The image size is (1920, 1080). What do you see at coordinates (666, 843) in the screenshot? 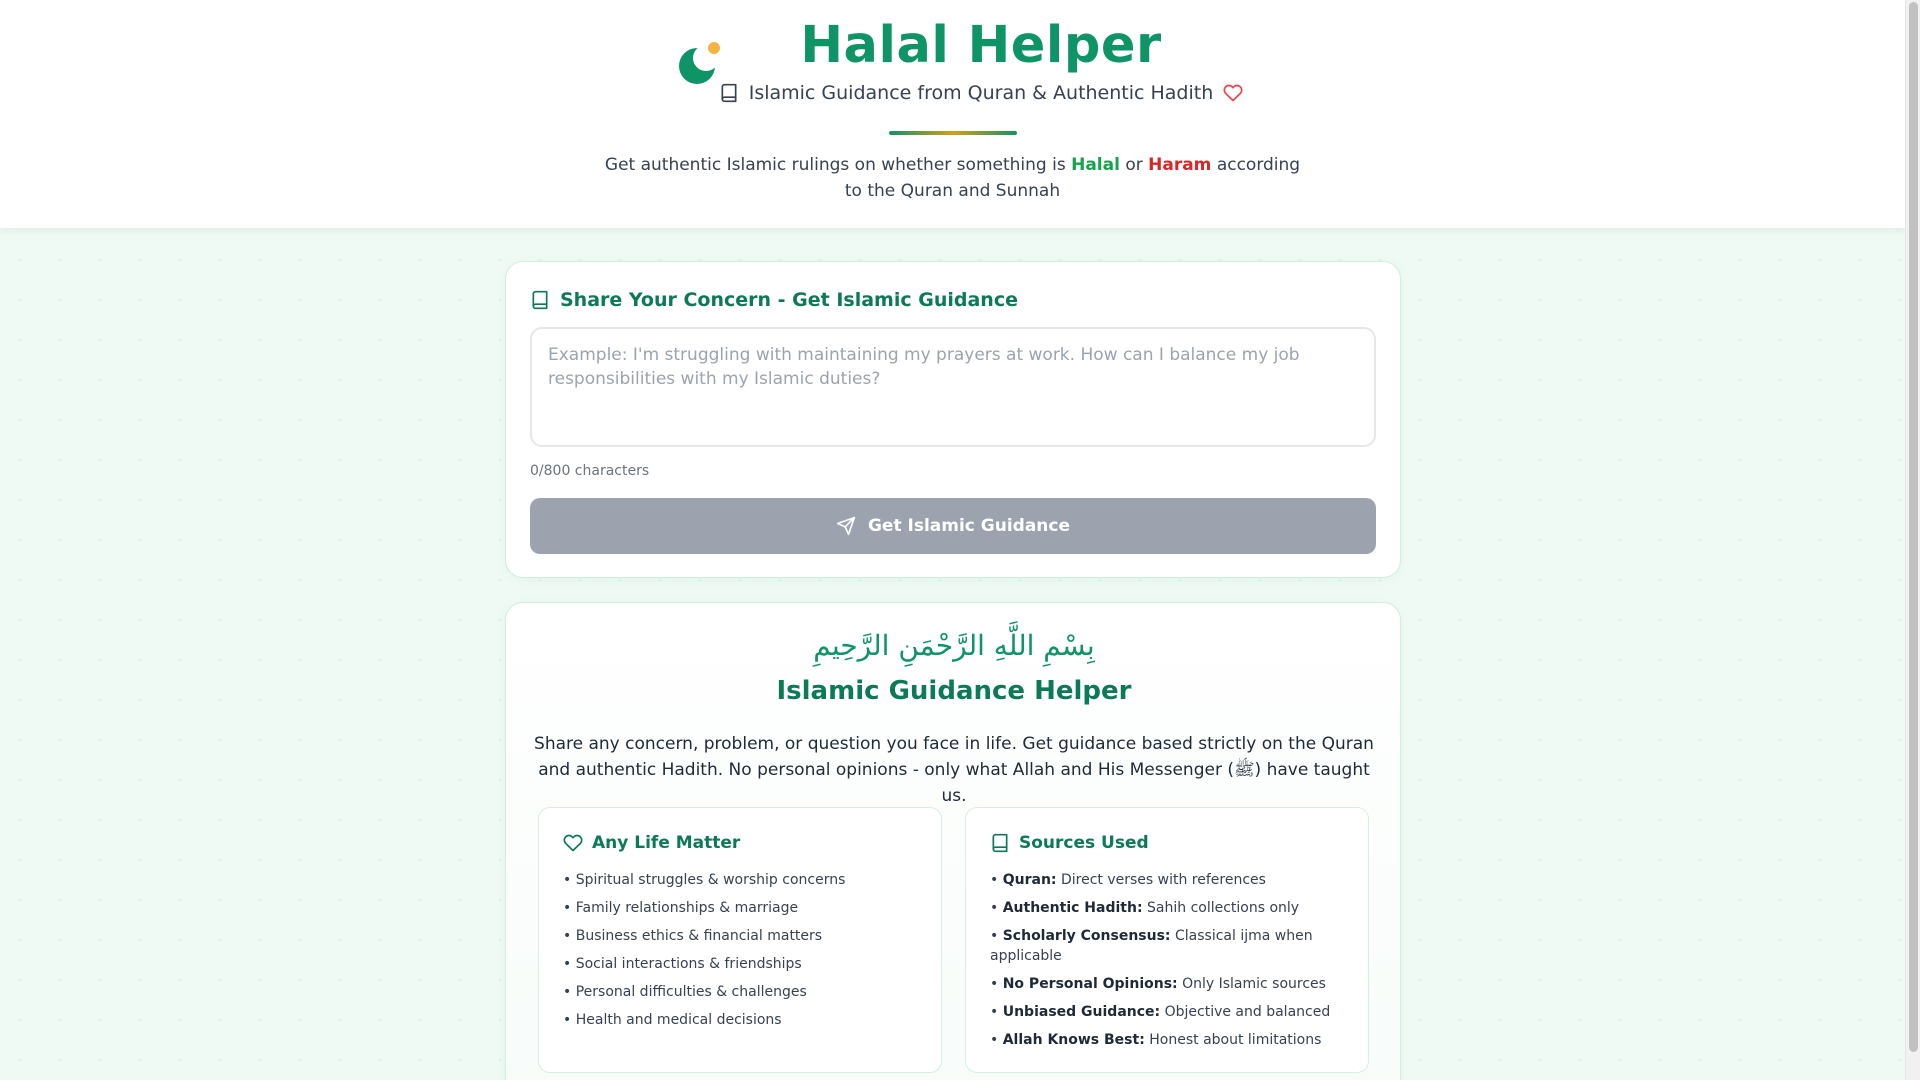
I see `life-matters-heading-text: Any Life Matter` at bounding box center [666, 843].